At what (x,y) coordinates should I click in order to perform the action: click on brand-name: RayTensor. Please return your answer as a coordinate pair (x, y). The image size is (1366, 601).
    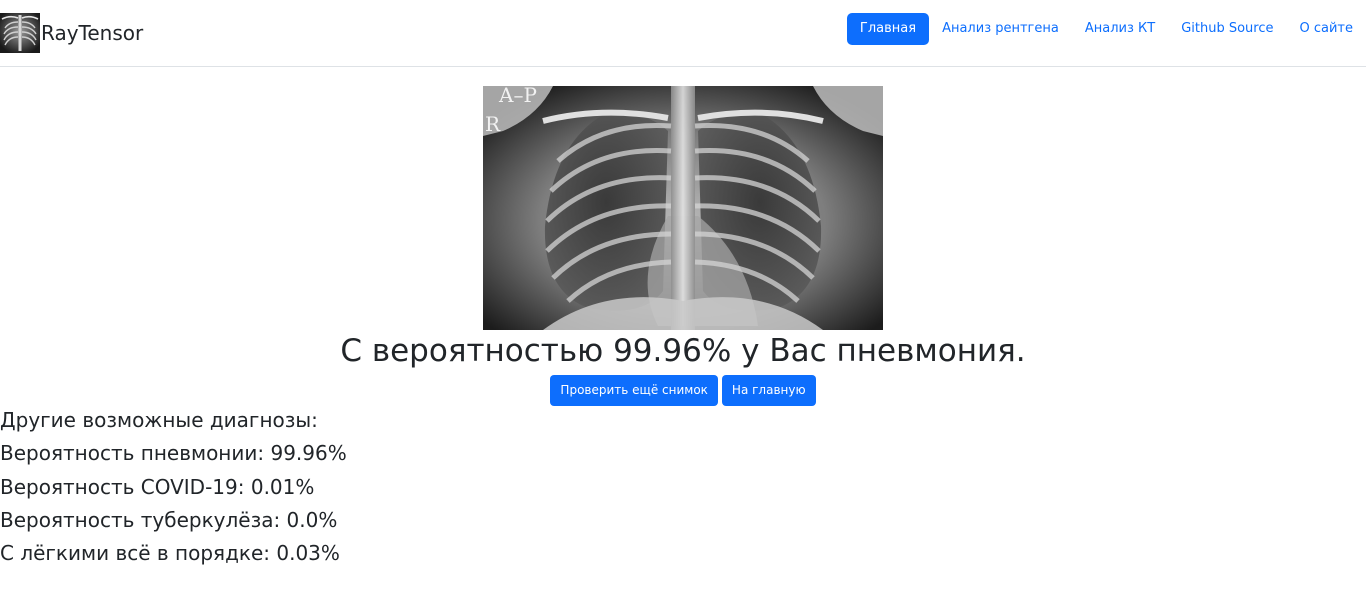
    Looking at the image, I should click on (92, 33).